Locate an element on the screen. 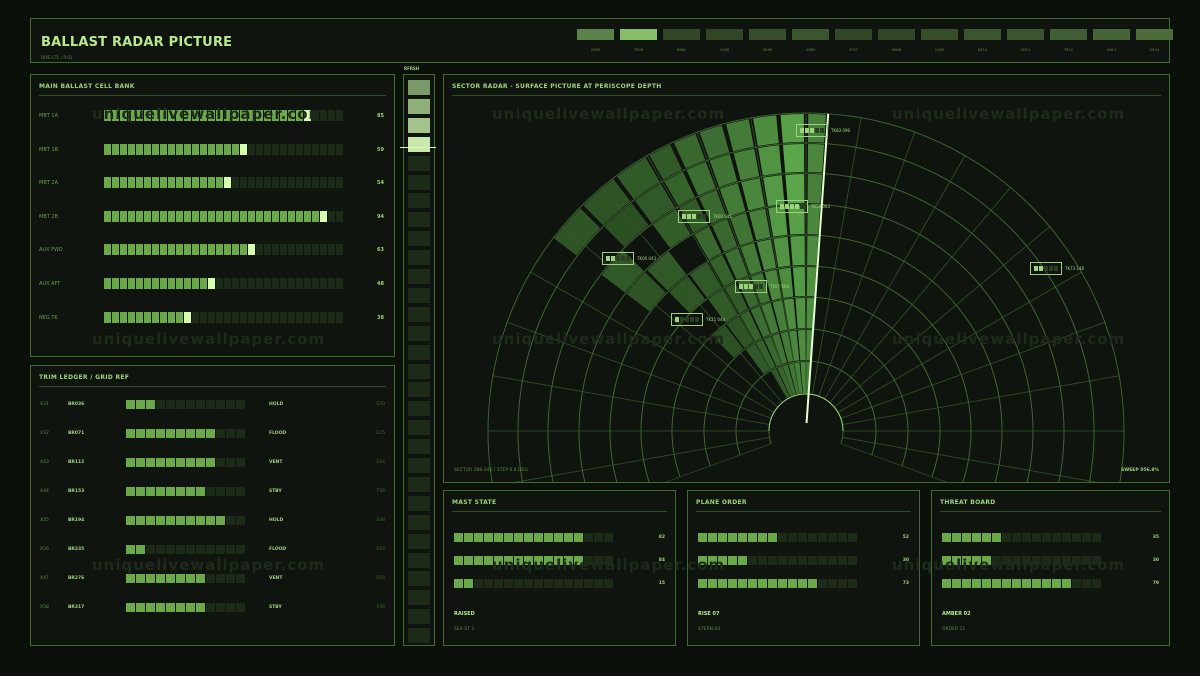 The height and width of the screenshot is (676, 1200). radar-contact-label: TK06 043 is located at coordinates (647, 258).